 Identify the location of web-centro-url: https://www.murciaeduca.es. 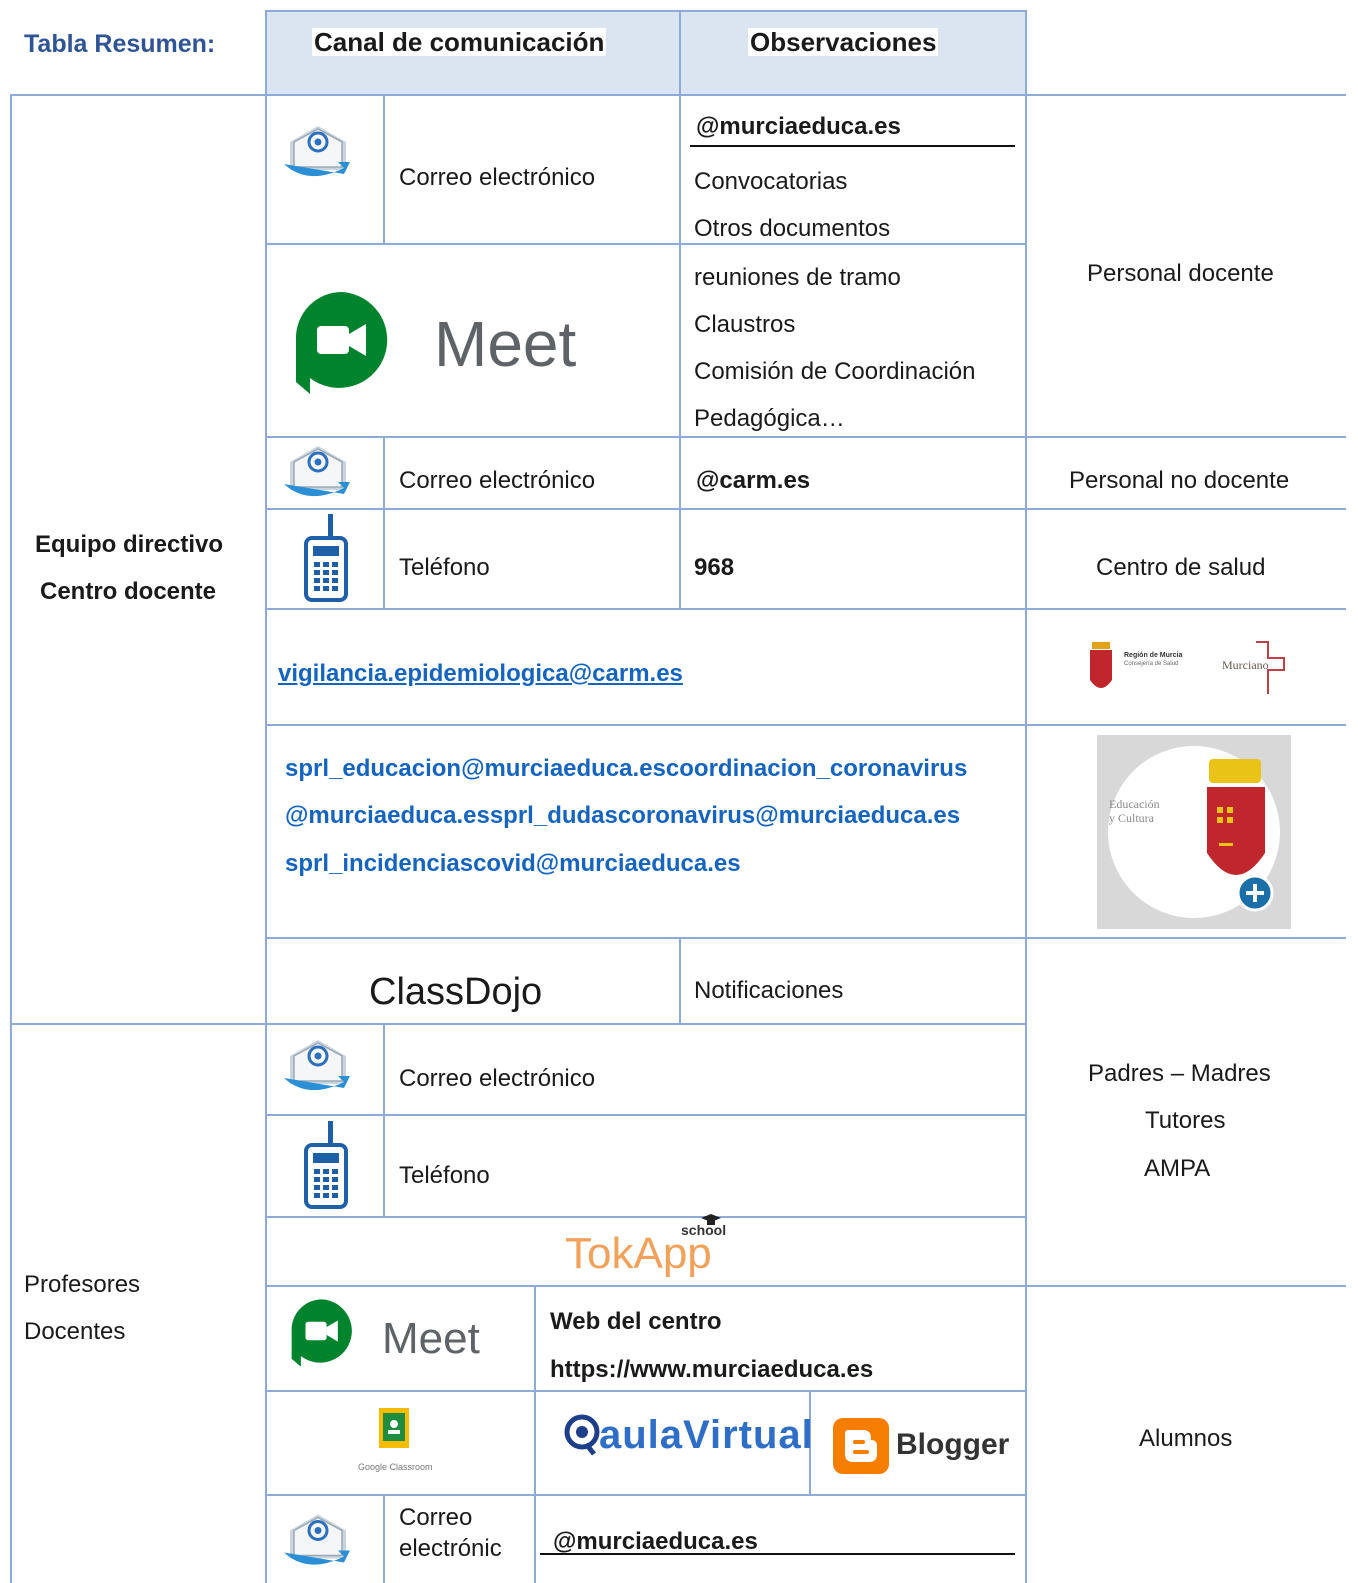
(711, 1370).